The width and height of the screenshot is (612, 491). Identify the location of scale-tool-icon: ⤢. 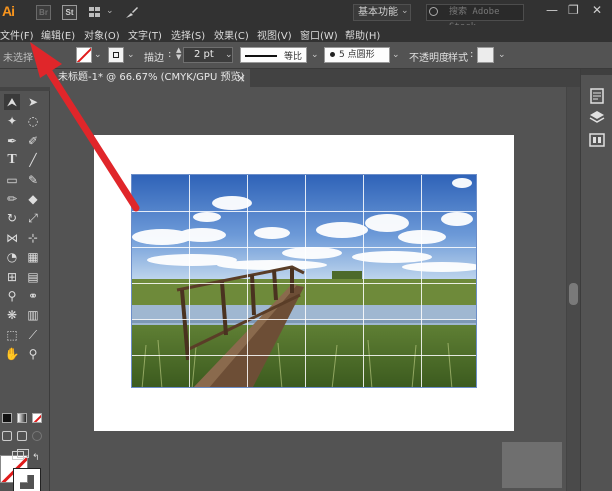
(33, 218).